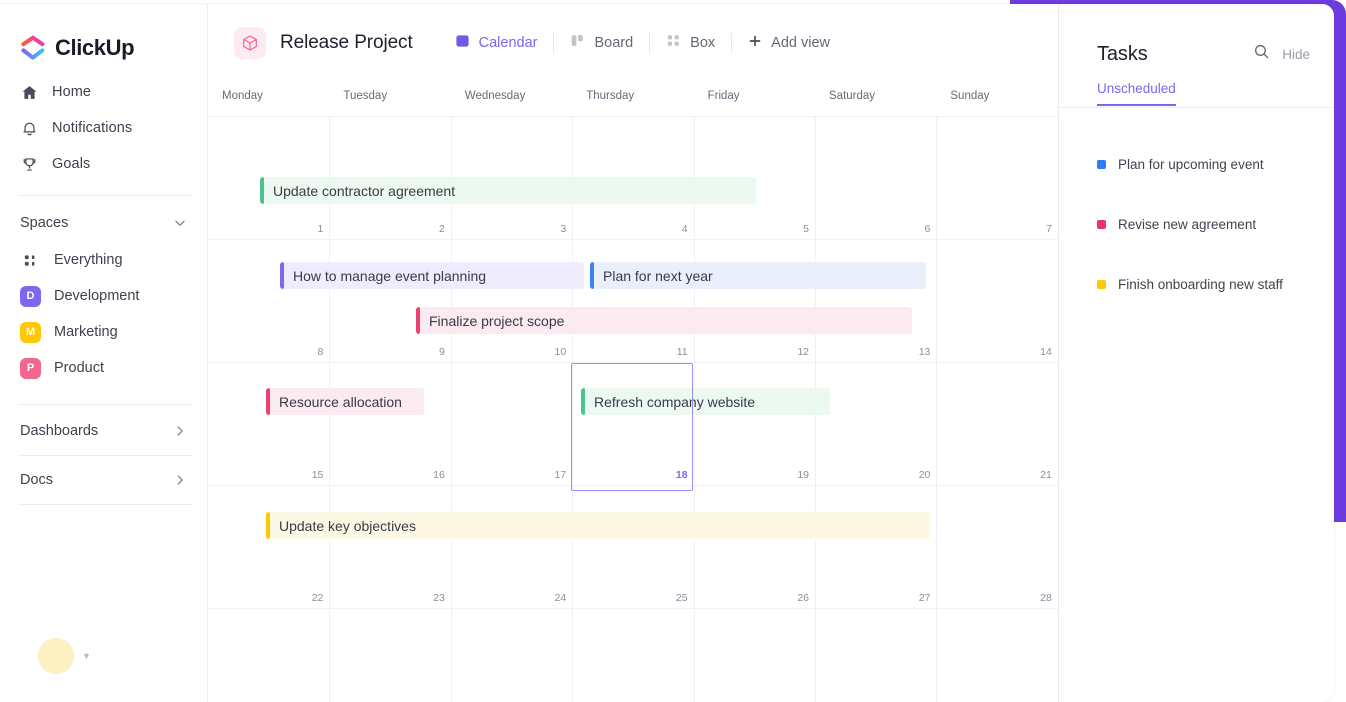 This screenshot has width=1346, height=702. I want to click on calendar-date-number: 10, so click(546, 352).